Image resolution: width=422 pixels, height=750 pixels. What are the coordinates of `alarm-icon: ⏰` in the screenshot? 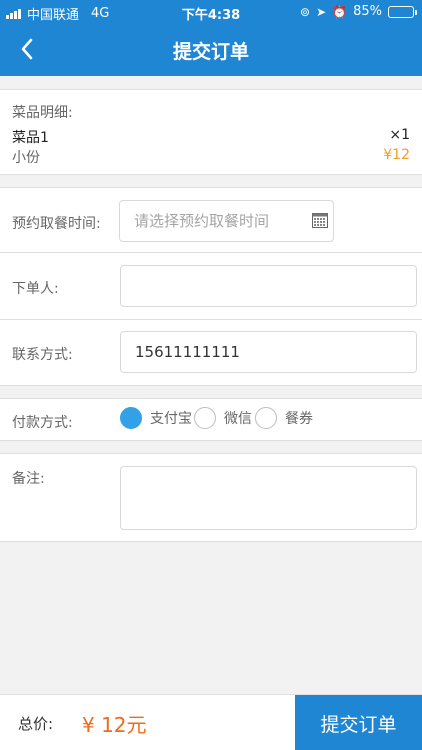 It's located at (340, 11).